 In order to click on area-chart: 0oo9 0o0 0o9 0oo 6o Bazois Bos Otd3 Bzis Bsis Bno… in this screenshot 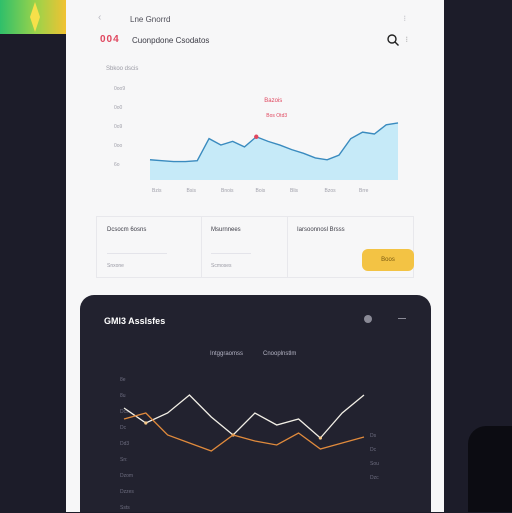, I will do `click(260, 141)`.